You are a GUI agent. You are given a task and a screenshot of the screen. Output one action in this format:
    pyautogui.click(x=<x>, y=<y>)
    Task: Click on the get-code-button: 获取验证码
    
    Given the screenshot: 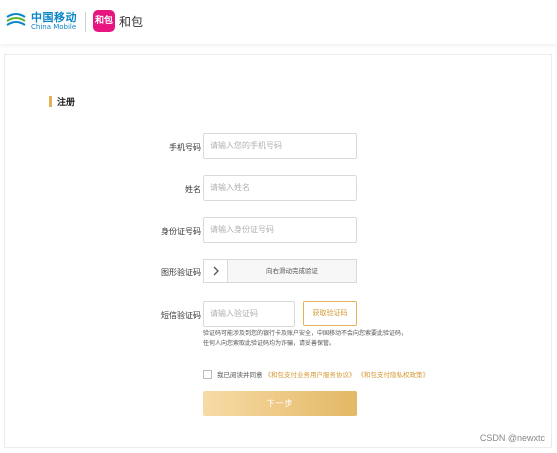 What is the action you would take?
    pyautogui.click(x=330, y=313)
    